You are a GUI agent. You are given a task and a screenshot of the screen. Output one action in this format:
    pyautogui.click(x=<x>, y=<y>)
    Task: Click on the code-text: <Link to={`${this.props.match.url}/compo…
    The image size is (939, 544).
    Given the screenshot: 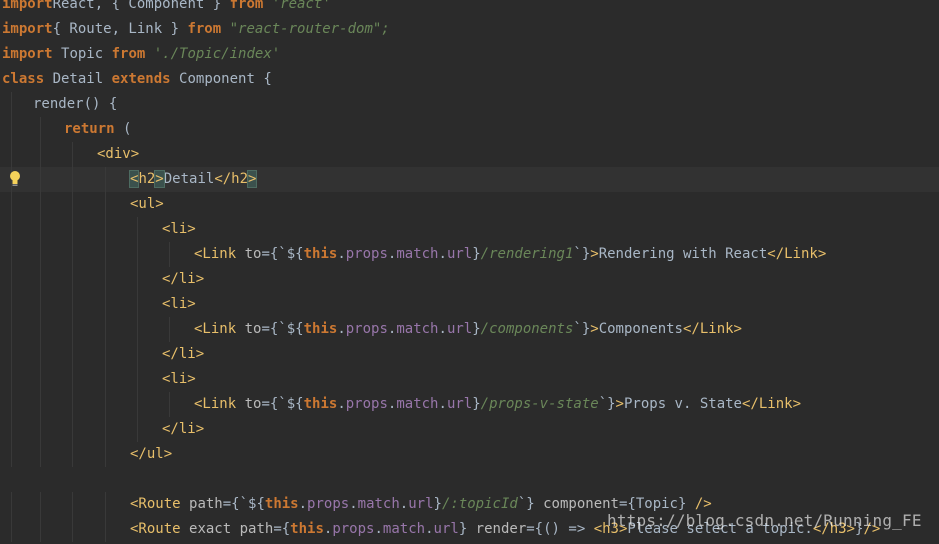 What is the action you would take?
    pyautogui.click(x=468, y=329)
    